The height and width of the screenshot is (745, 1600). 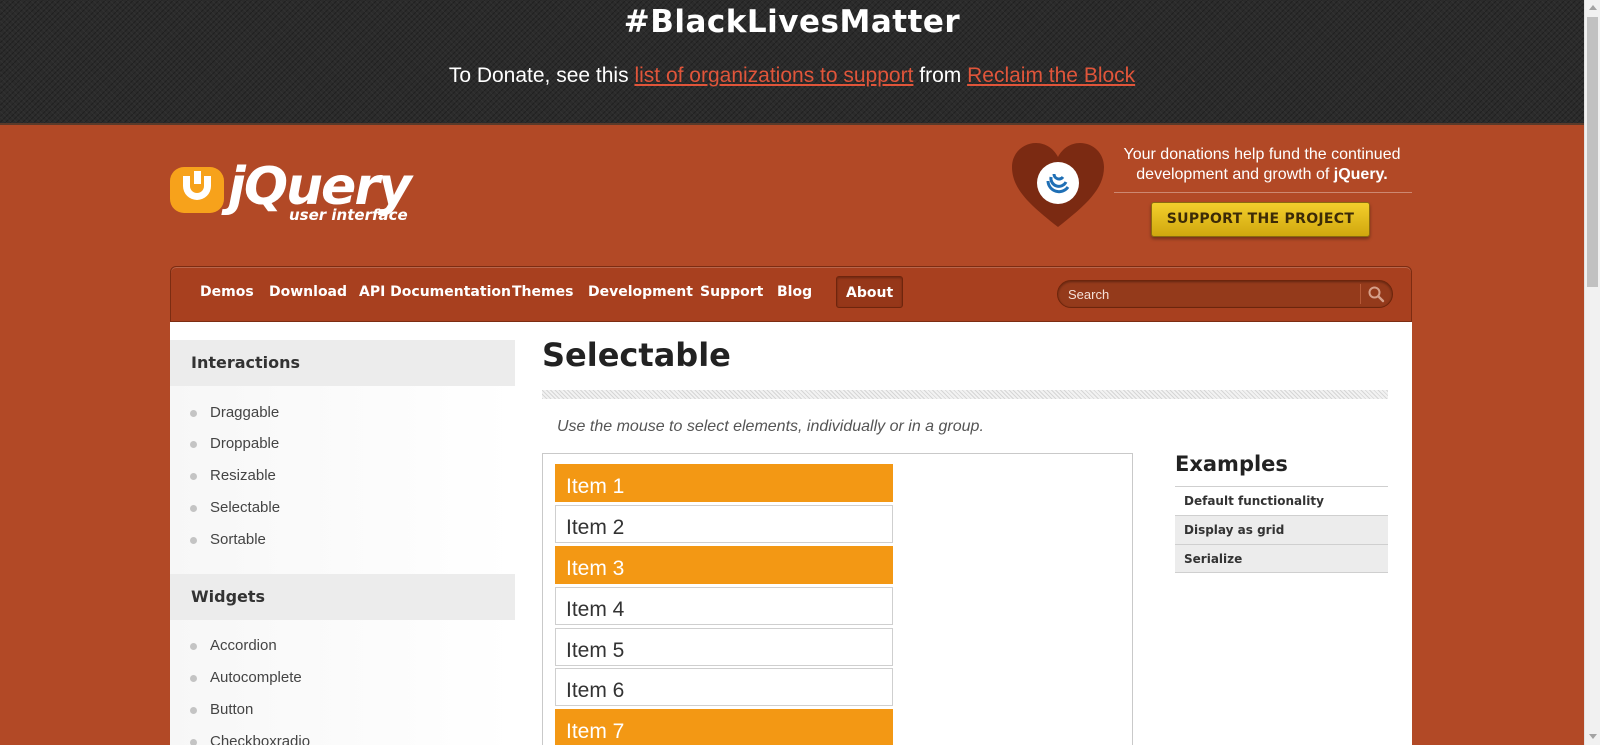 What do you see at coordinates (246, 678) in the screenshot?
I see `sidebar-item-autocomplete: Autocomplete` at bounding box center [246, 678].